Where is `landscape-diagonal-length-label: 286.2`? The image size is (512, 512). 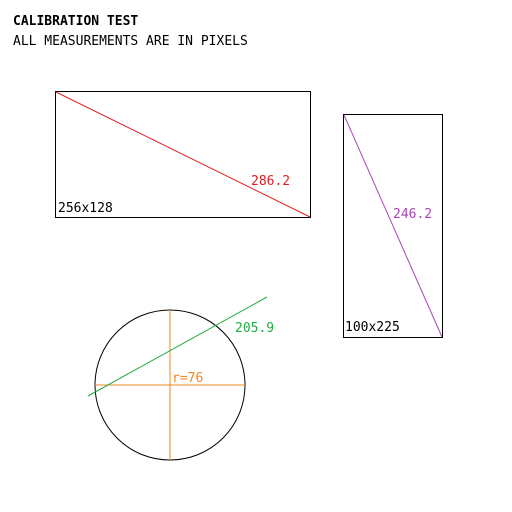
landscape-diagonal-length-label: 286.2 is located at coordinates (270, 181).